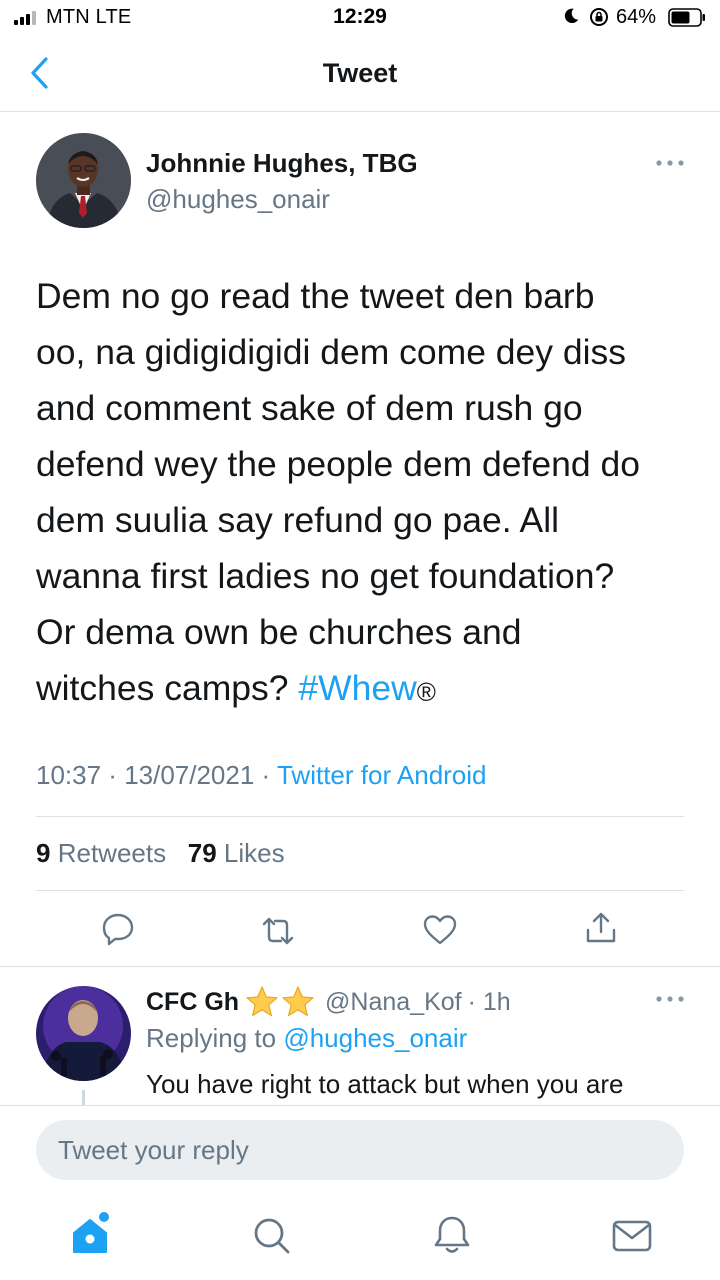 This screenshot has height=1280, width=720. What do you see at coordinates (489, 1001) in the screenshot?
I see `reply-age: · 1h` at bounding box center [489, 1001].